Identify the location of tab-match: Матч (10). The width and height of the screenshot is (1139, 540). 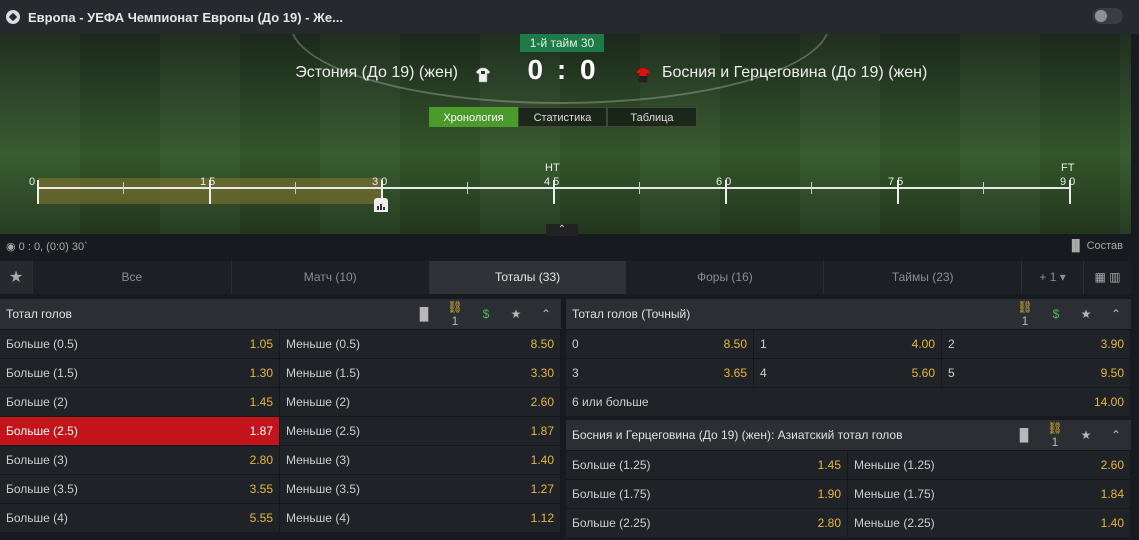
(329, 277).